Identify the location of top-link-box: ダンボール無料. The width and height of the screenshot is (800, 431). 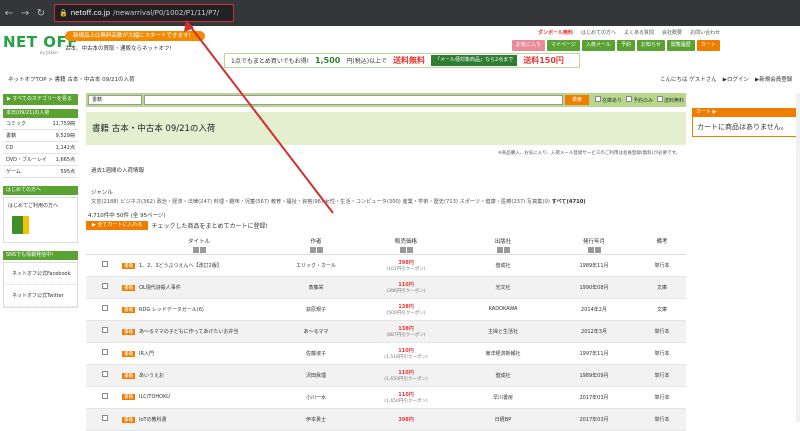
(555, 32).